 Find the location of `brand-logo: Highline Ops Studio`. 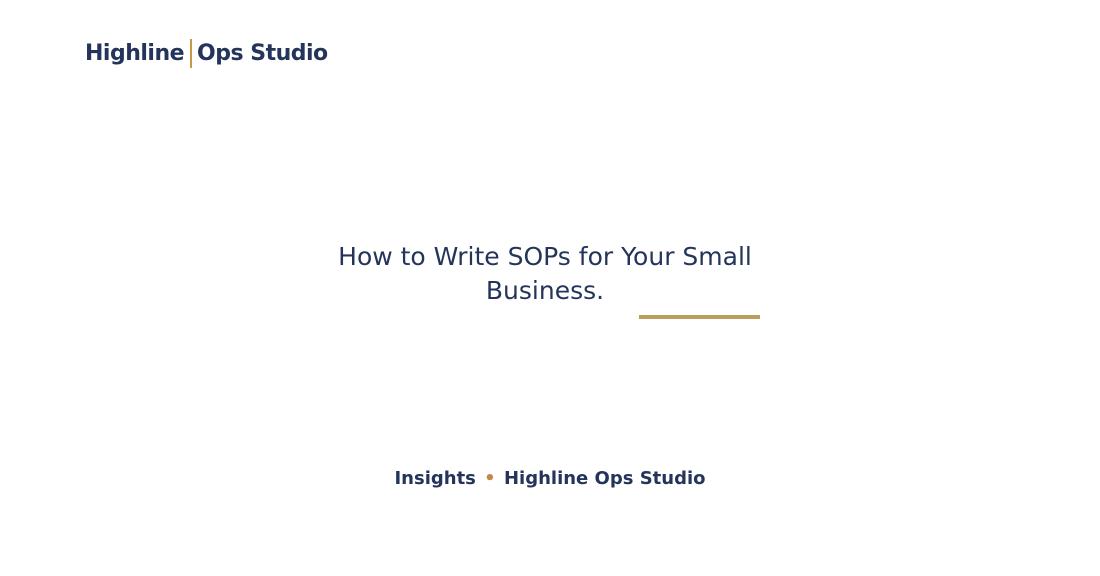

brand-logo: Highline Ops Studio is located at coordinates (206, 53).